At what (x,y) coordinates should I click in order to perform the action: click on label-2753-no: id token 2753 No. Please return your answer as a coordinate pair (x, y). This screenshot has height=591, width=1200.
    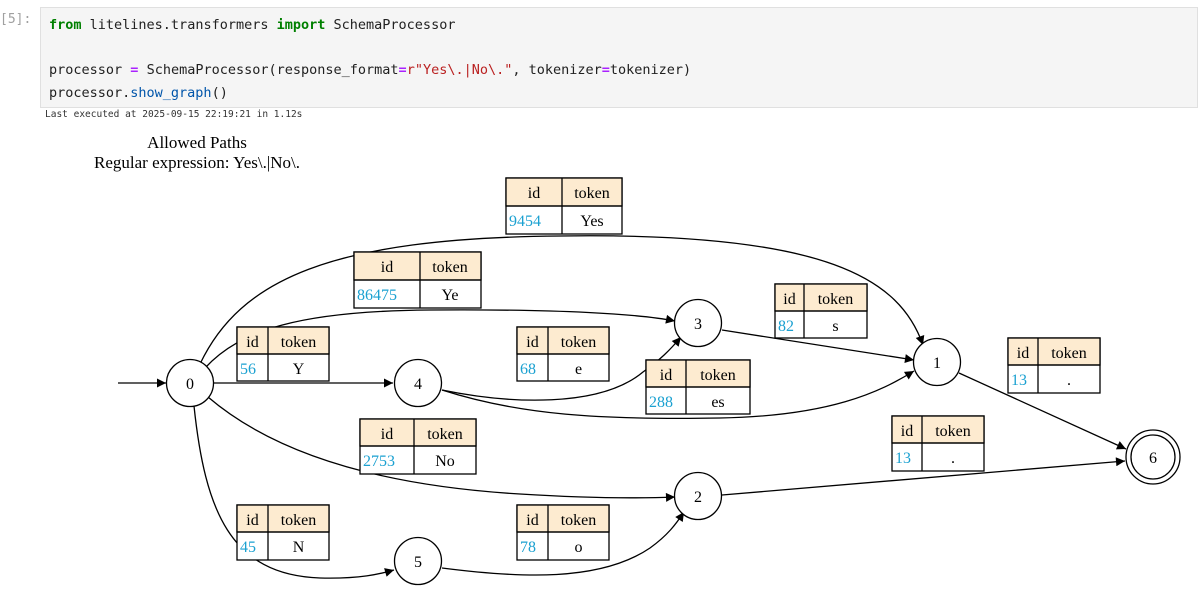
    Looking at the image, I should click on (418, 446).